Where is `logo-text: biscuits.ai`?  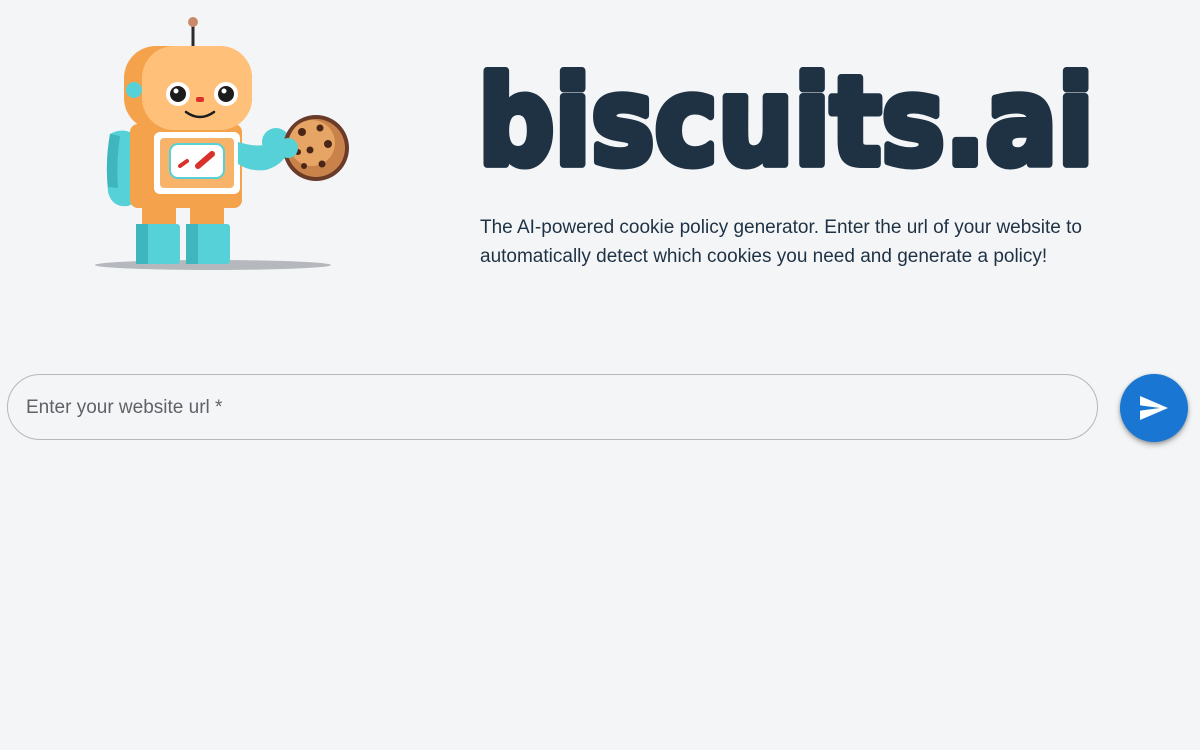
logo-text: biscuits.ai is located at coordinates (786, 119).